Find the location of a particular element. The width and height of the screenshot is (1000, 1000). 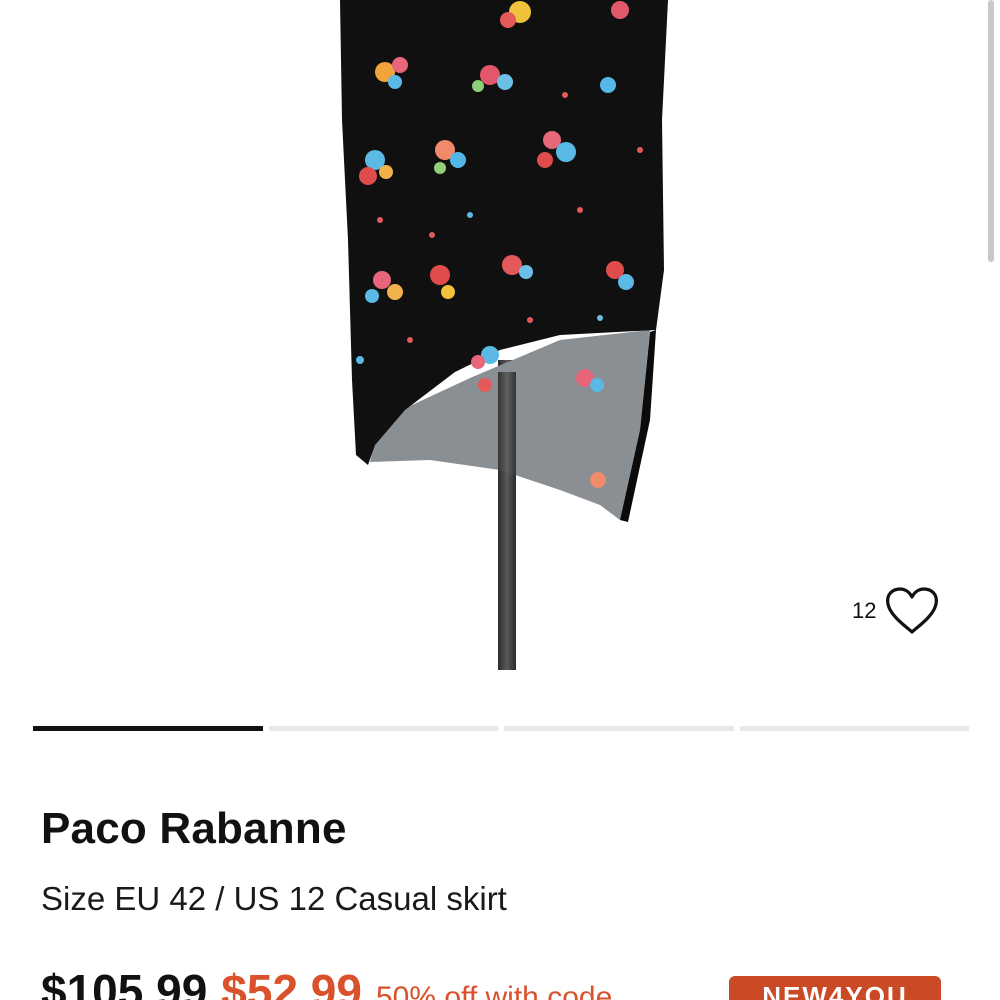

heart-outline-icon is located at coordinates (912, 611).